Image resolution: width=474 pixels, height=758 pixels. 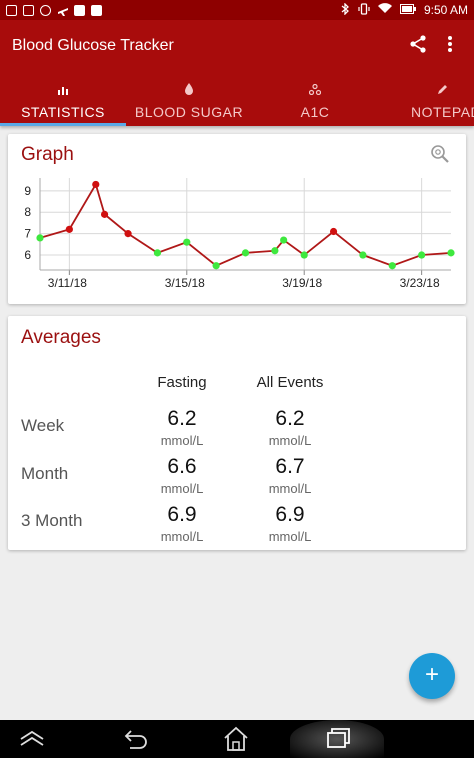 I want to click on drop-icon, so click(x=189, y=88).